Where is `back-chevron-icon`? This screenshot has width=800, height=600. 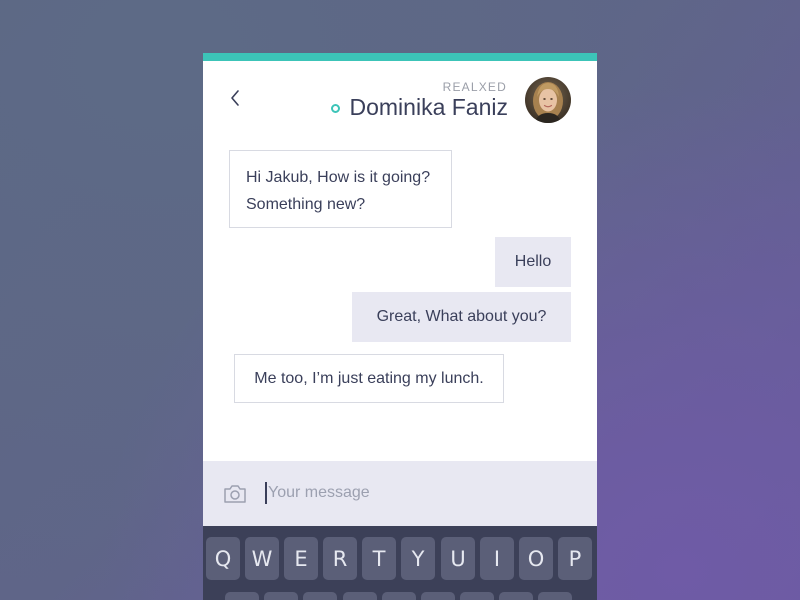 back-chevron-icon is located at coordinates (235, 98).